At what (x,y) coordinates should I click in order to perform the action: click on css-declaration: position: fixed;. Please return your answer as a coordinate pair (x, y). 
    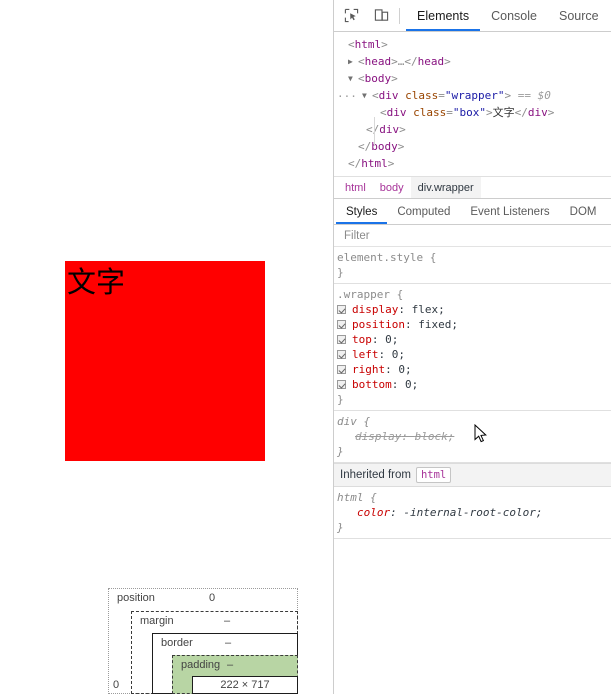
    Looking at the image, I should click on (474, 324).